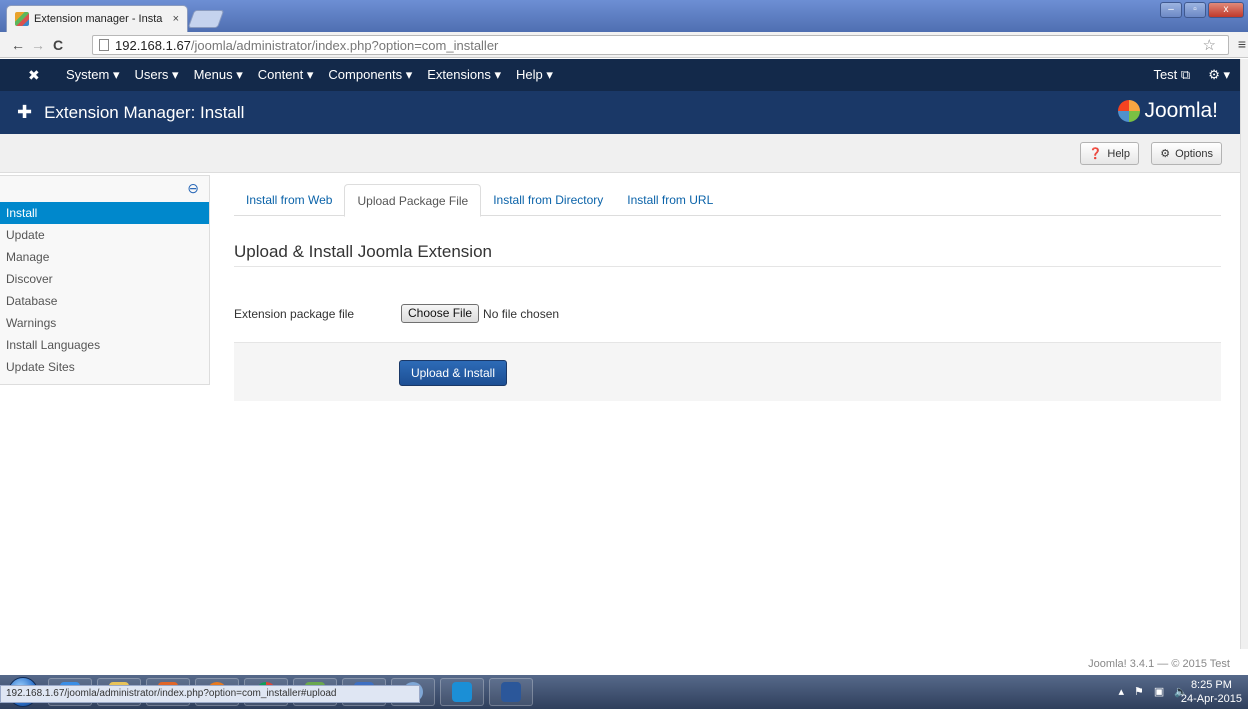 The image size is (1248, 709). I want to click on joomla-favicon-icon, so click(22, 19).